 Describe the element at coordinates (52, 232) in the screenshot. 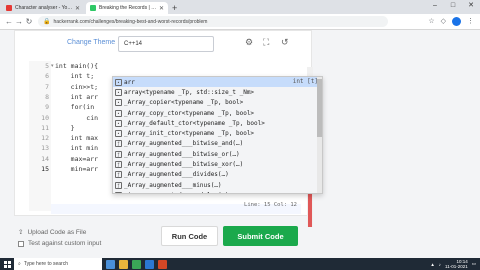

I see `upload-code-link: ⇪ Upload Code as File` at that location.